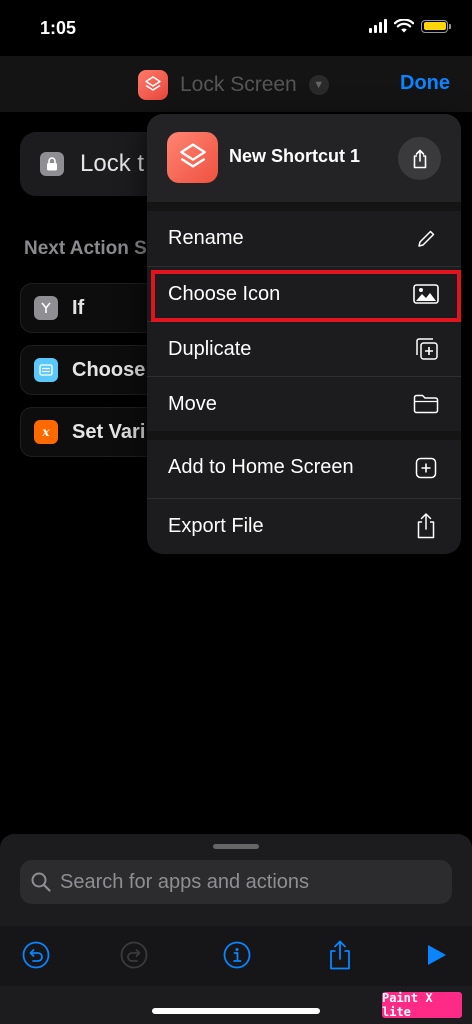 The height and width of the screenshot is (1024, 472). Describe the element at coordinates (224, 293) in the screenshot. I see `menu-item-label: Choose Icon` at that location.